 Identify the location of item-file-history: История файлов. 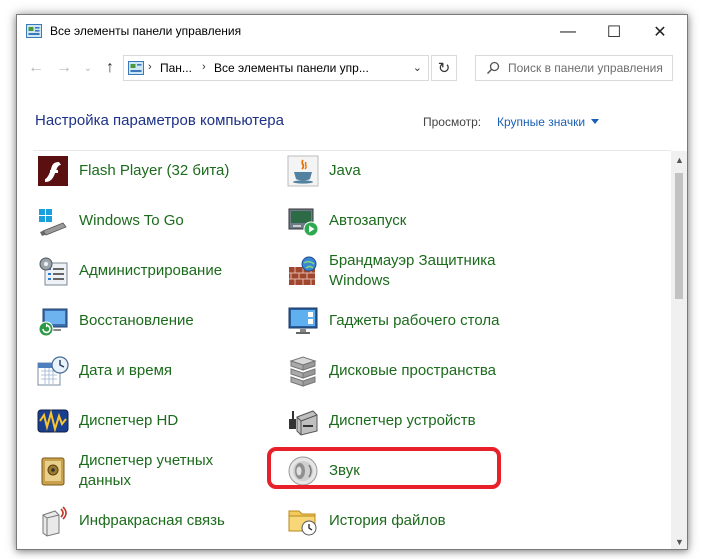
(402, 521).